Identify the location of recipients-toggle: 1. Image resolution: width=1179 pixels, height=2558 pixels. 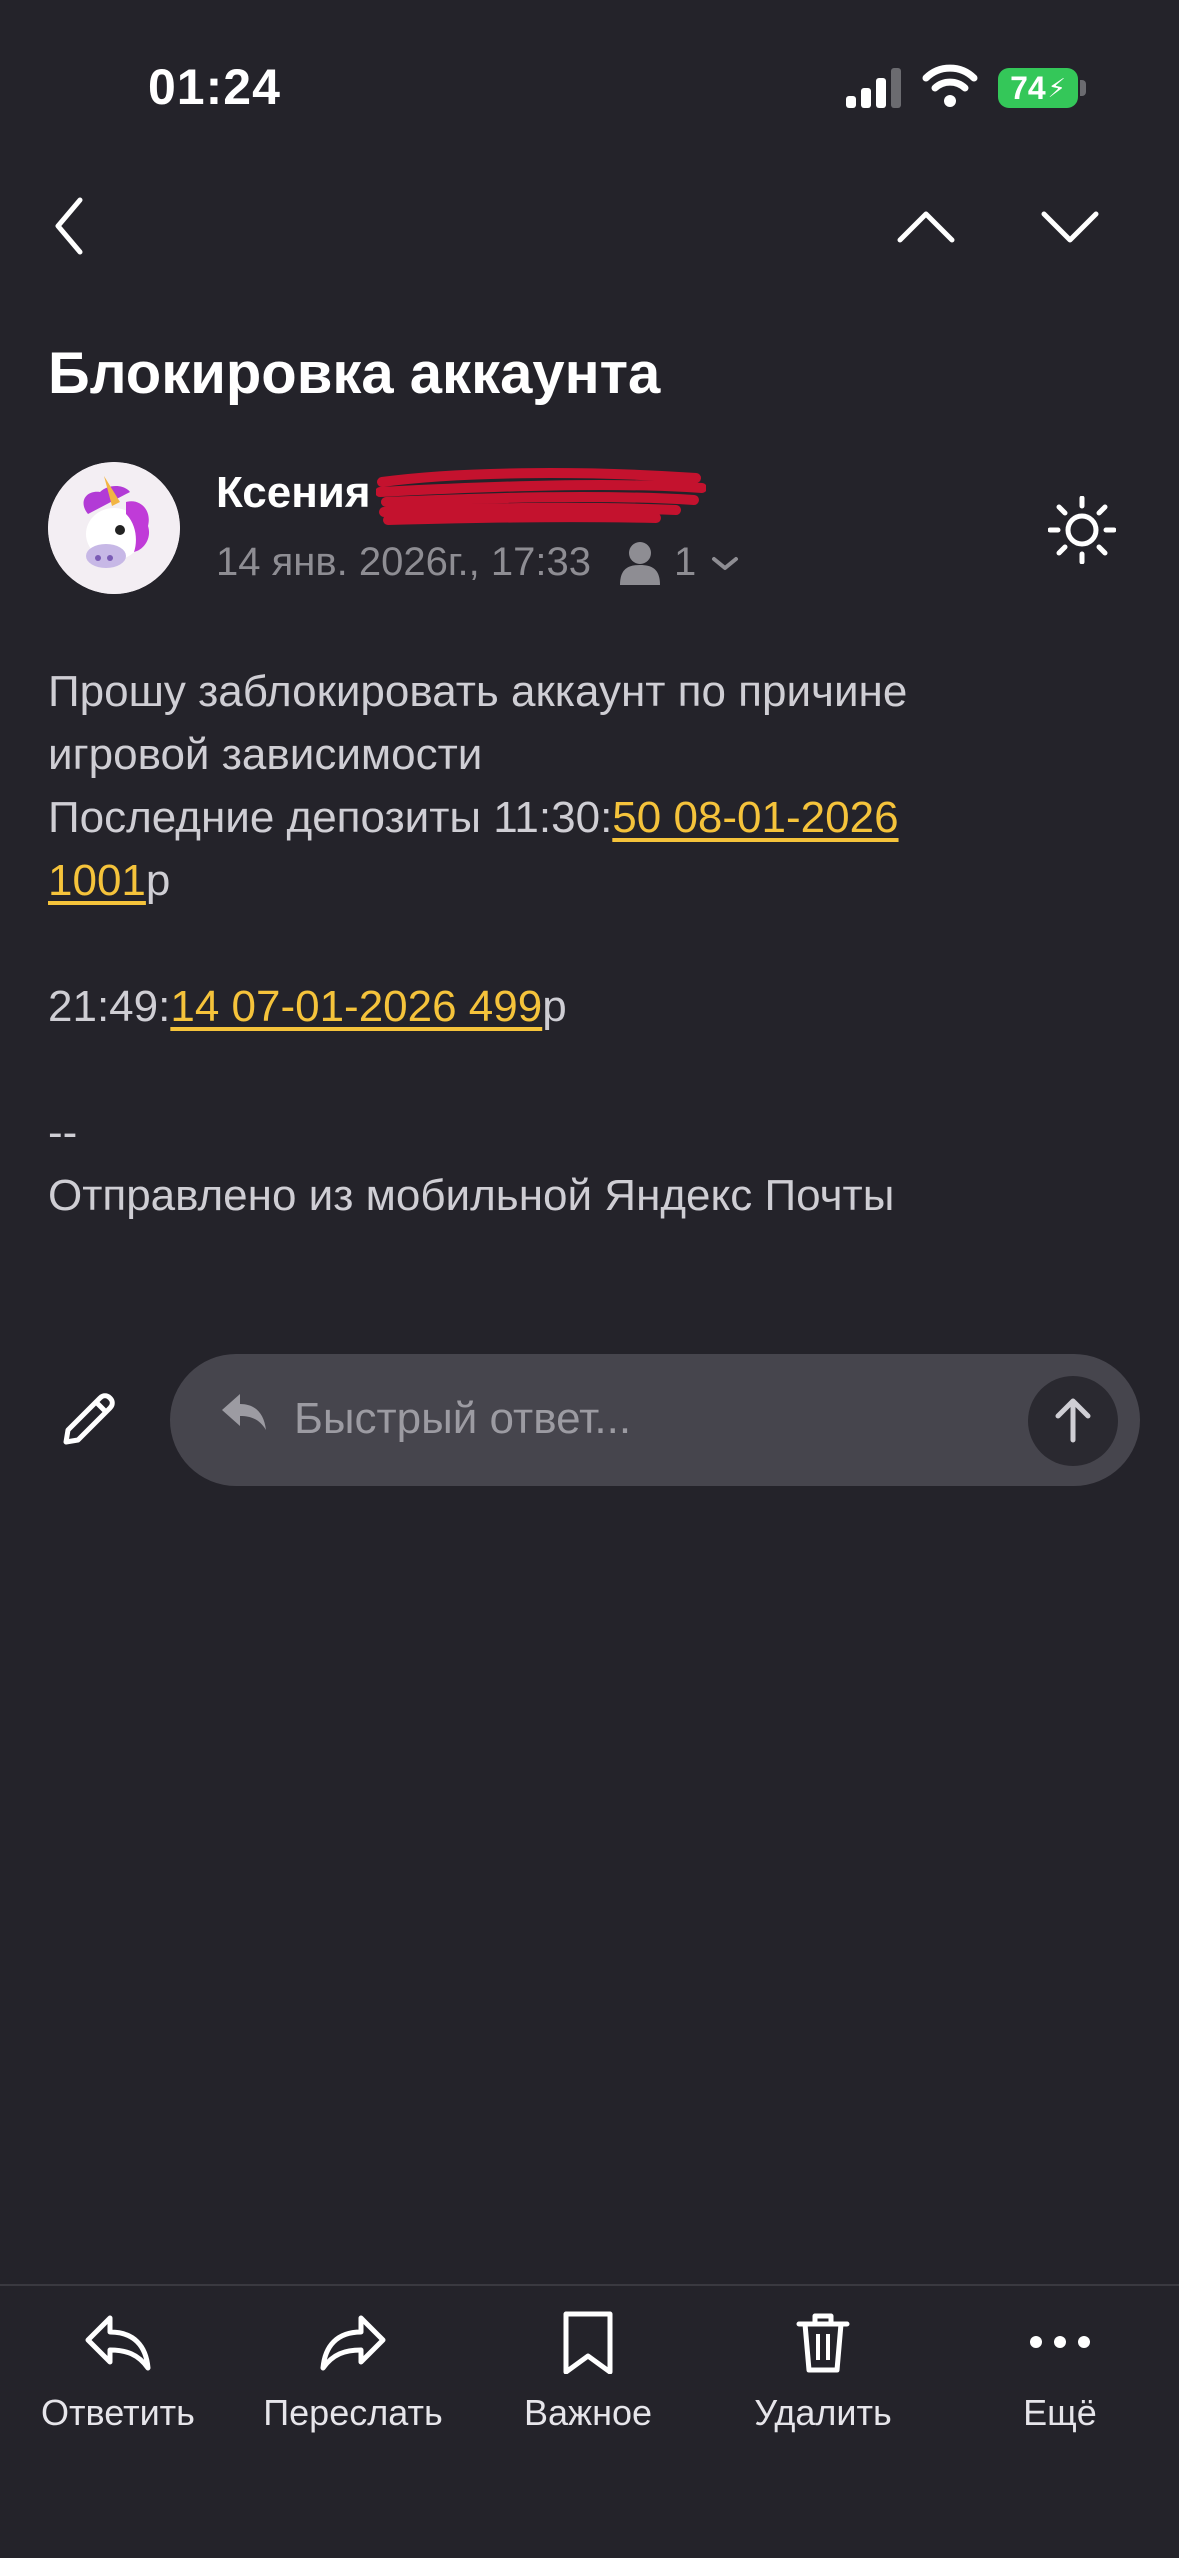
(680, 562).